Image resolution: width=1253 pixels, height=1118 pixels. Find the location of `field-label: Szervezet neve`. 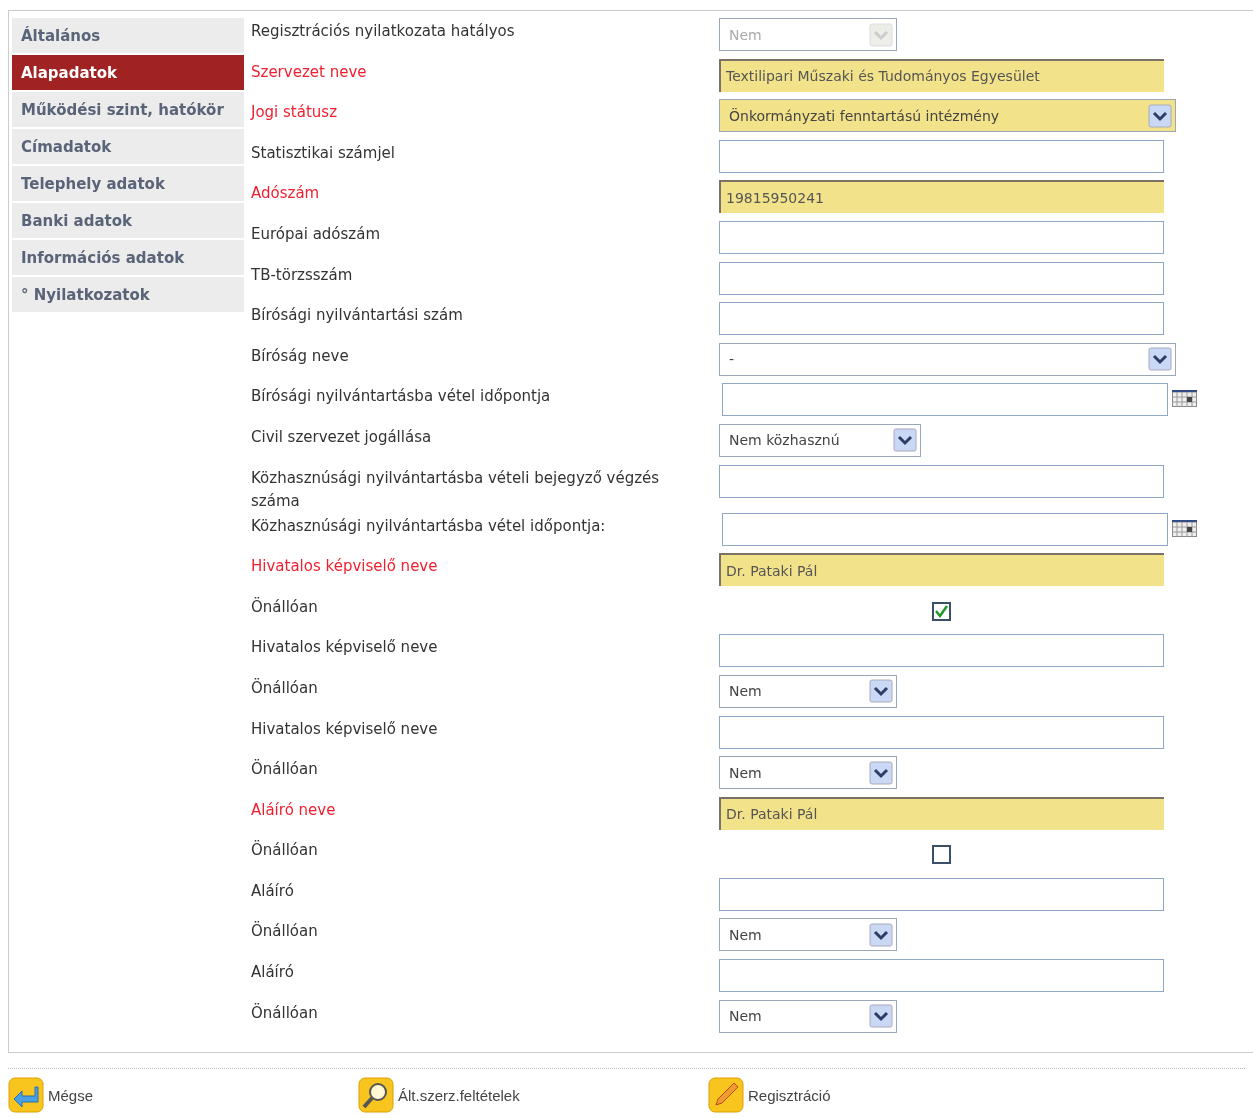

field-label: Szervezet neve is located at coordinates (309, 72).